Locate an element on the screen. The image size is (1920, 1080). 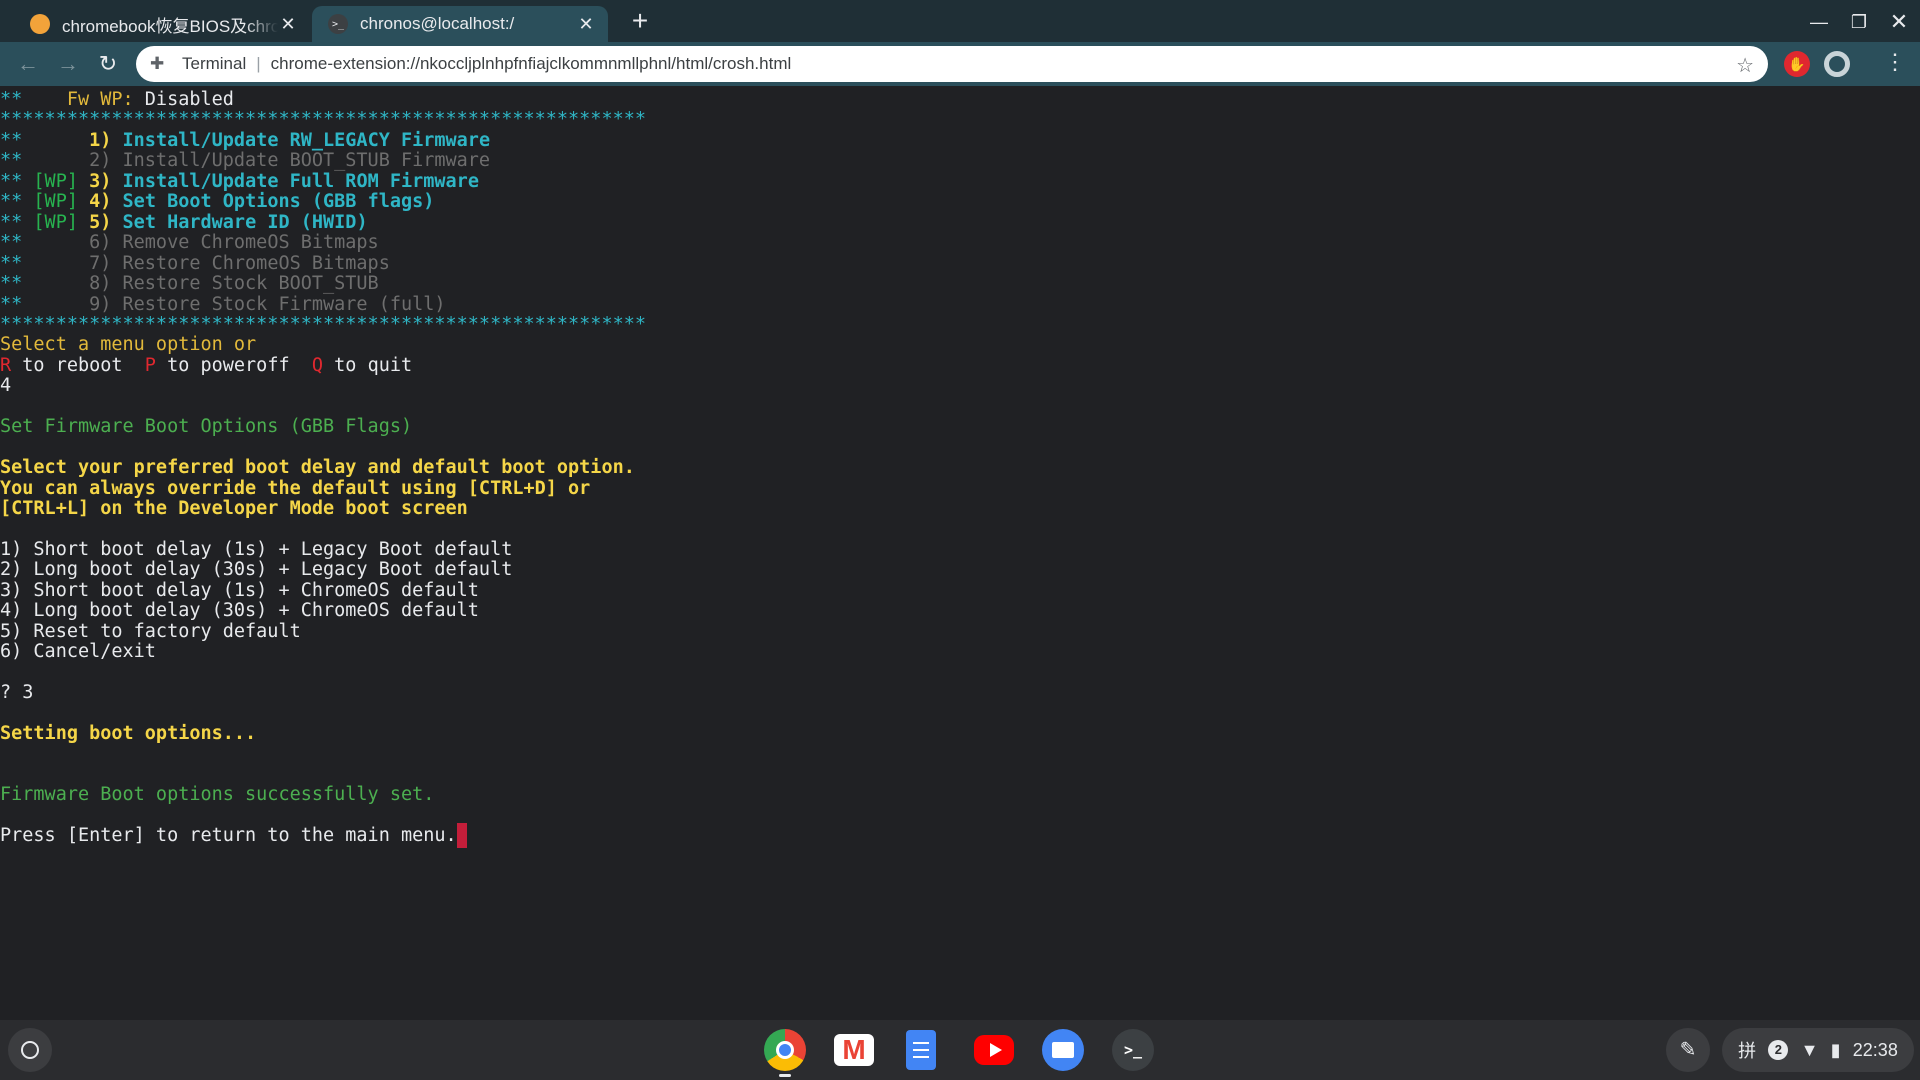
terminal-line: R to reboot P to poweroff Q to quit is located at coordinates (206, 365).